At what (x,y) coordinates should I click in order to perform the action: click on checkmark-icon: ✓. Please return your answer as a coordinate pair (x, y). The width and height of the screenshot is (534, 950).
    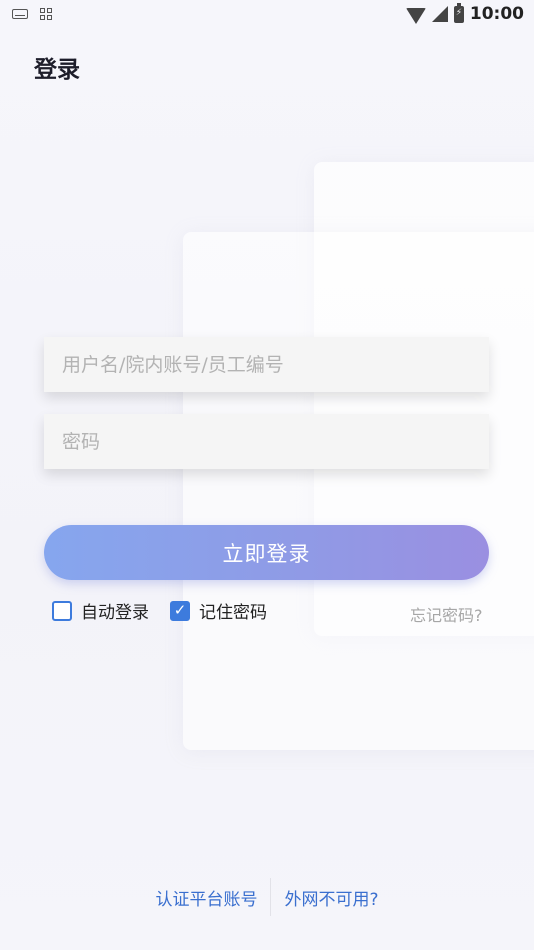
    Looking at the image, I should click on (180, 610).